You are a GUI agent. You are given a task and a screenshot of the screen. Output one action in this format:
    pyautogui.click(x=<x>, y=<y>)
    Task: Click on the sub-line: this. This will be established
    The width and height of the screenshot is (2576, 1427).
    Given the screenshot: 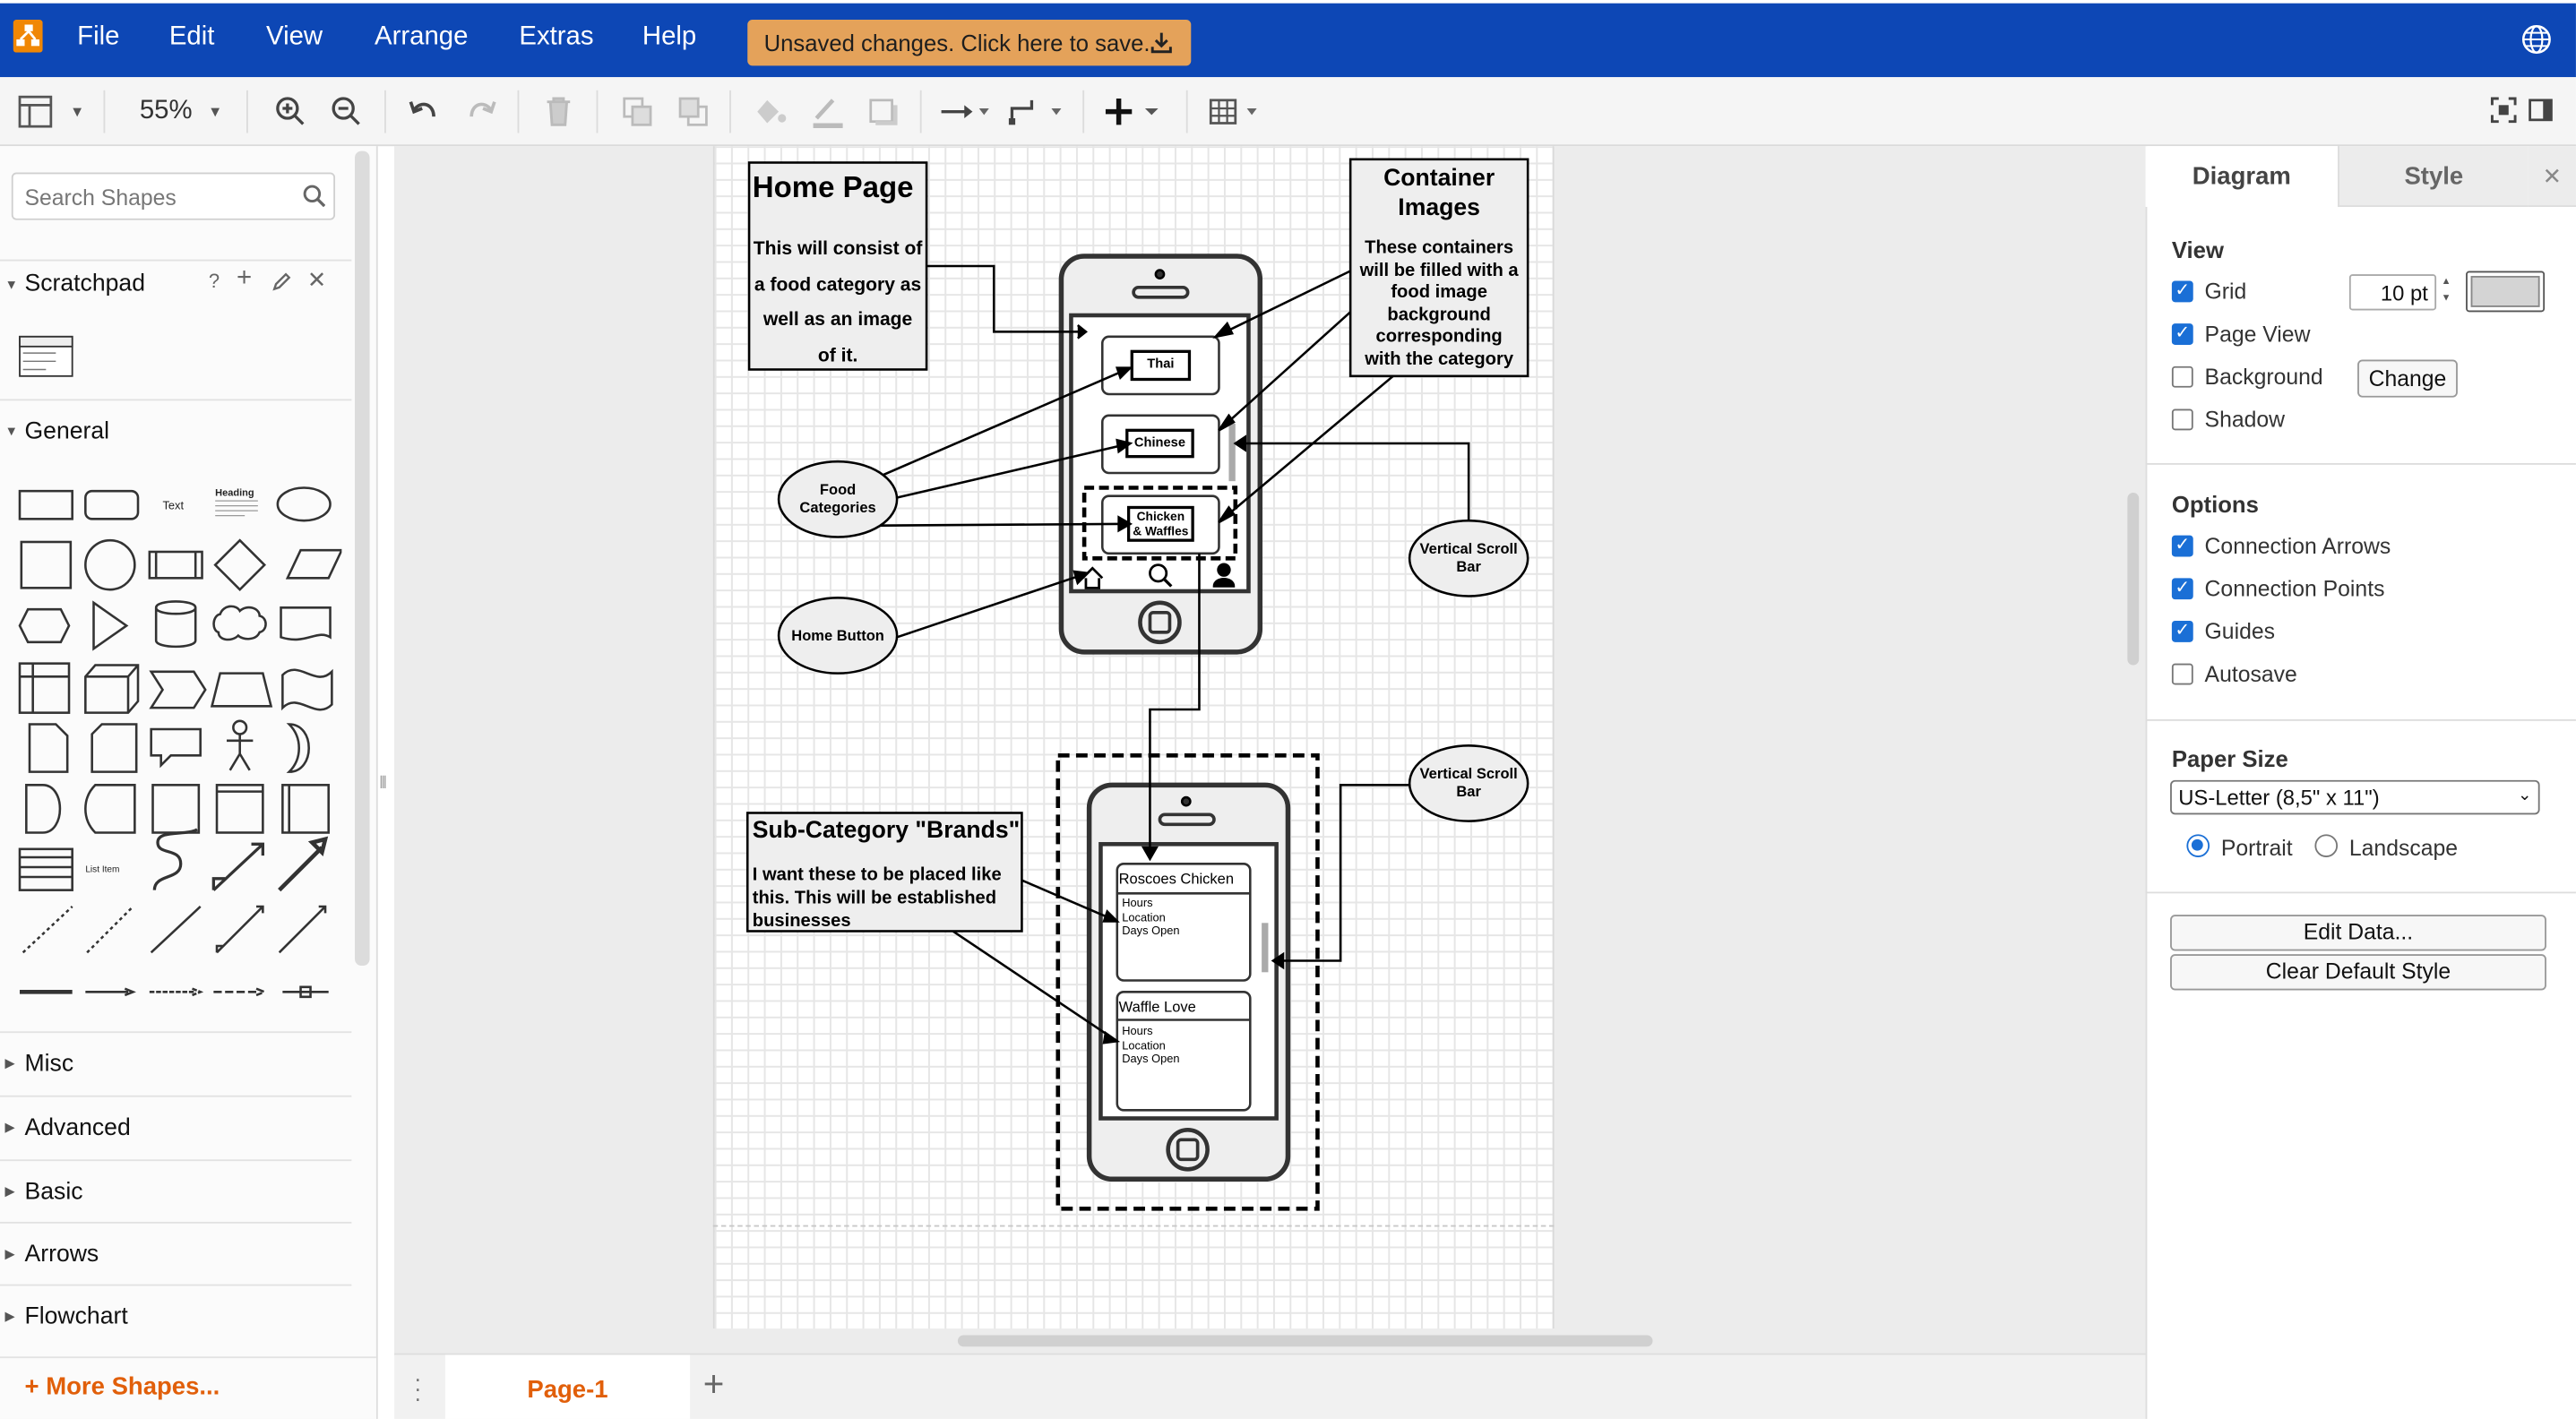 What is the action you would take?
    pyautogui.click(x=875, y=898)
    